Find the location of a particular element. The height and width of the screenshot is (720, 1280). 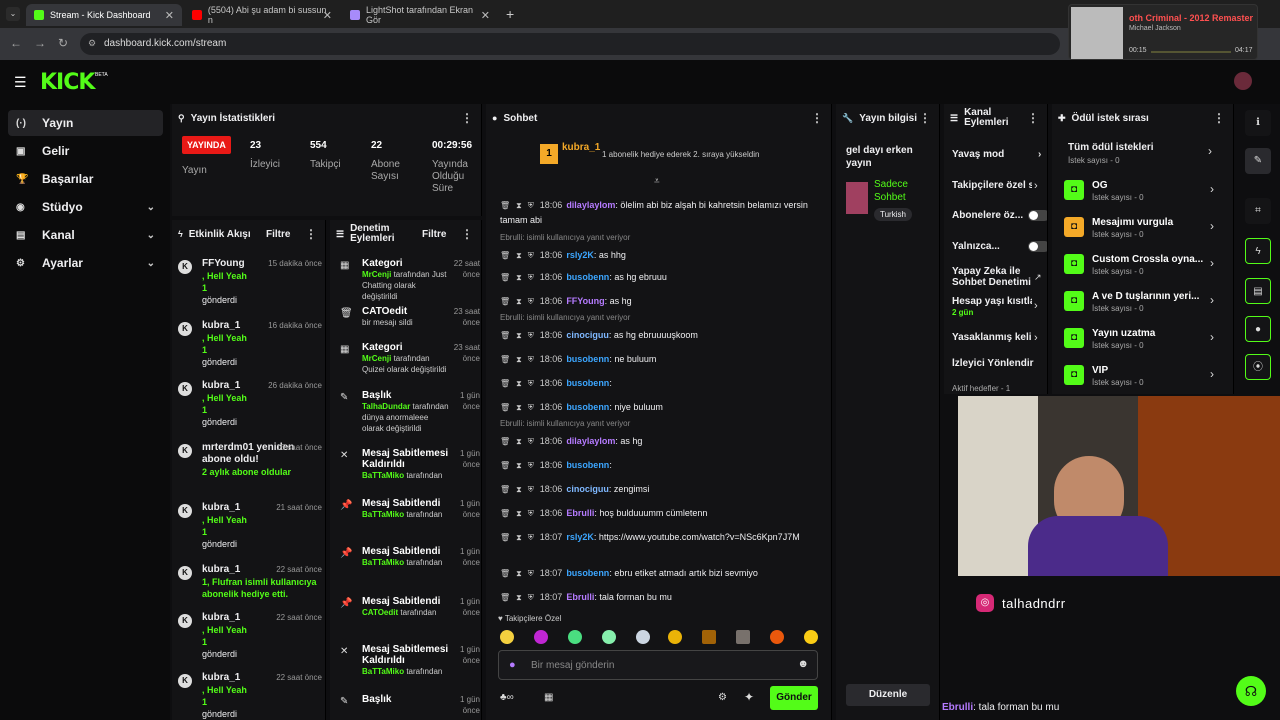

category-name: Sadece Sohbet is located at coordinates (904, 191).